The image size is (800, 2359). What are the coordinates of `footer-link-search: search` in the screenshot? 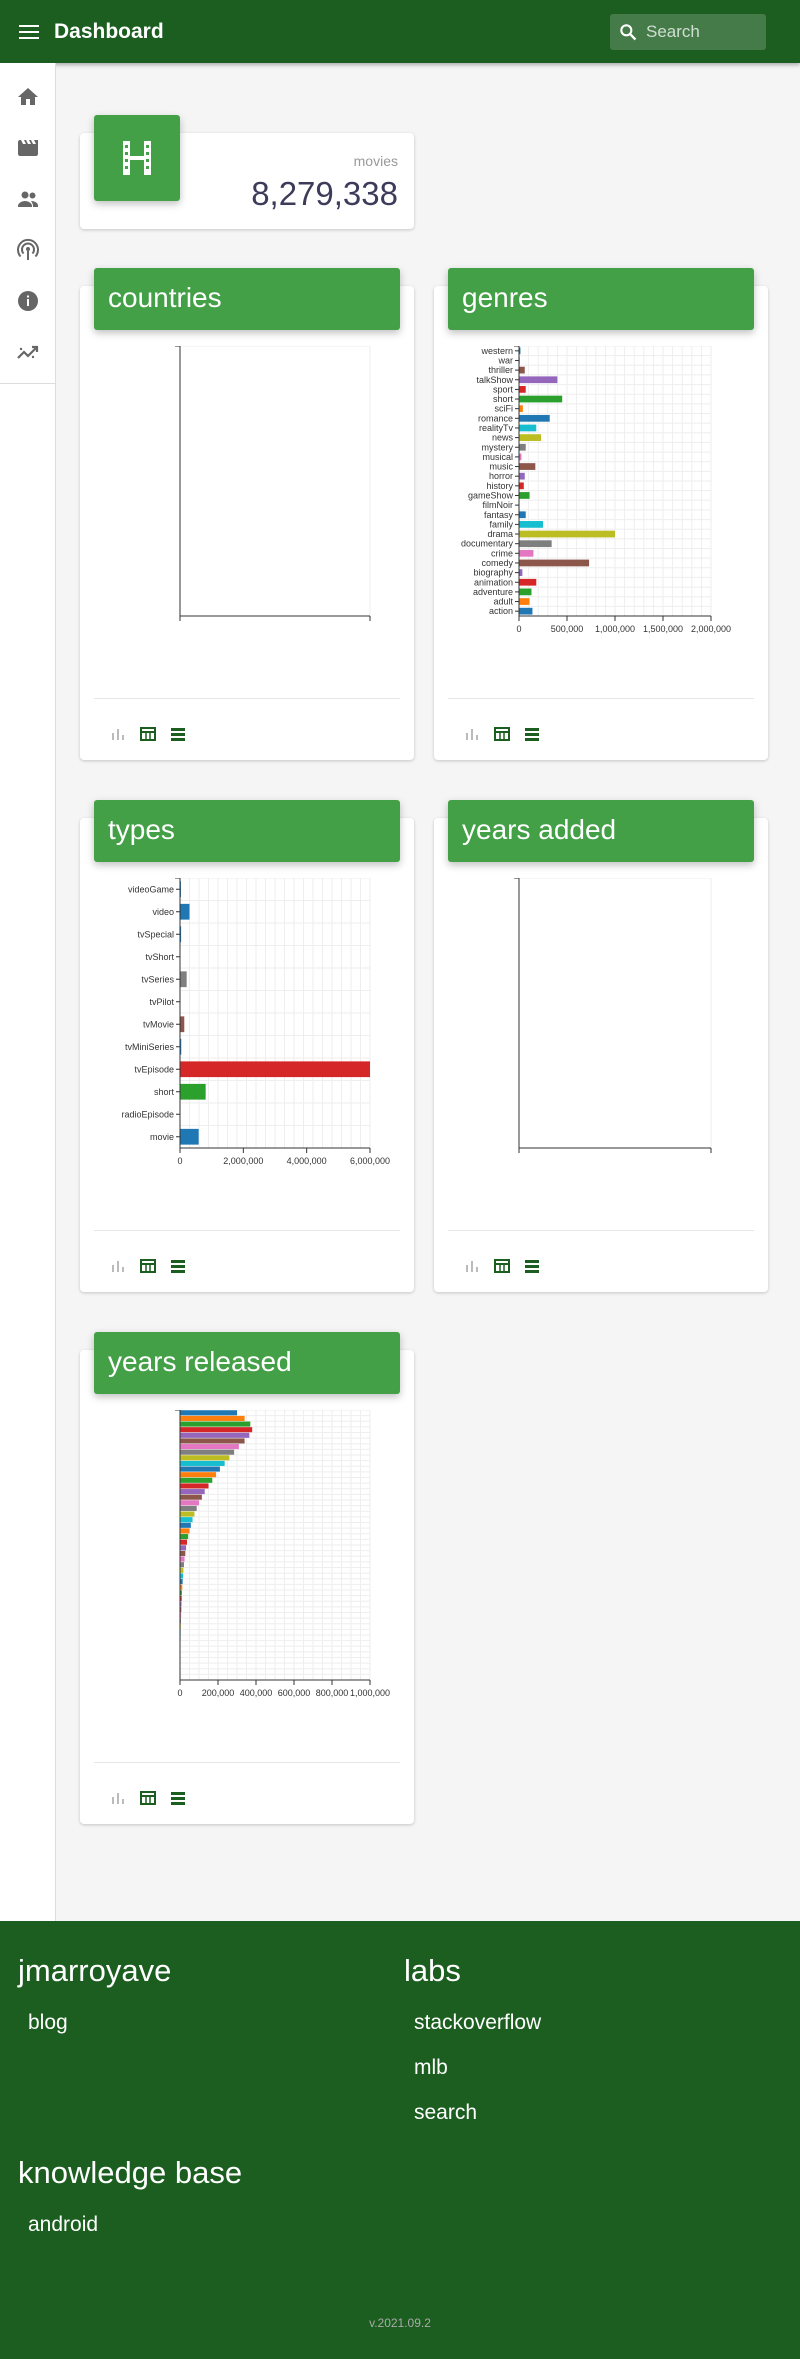 It's located at (477, 2113).